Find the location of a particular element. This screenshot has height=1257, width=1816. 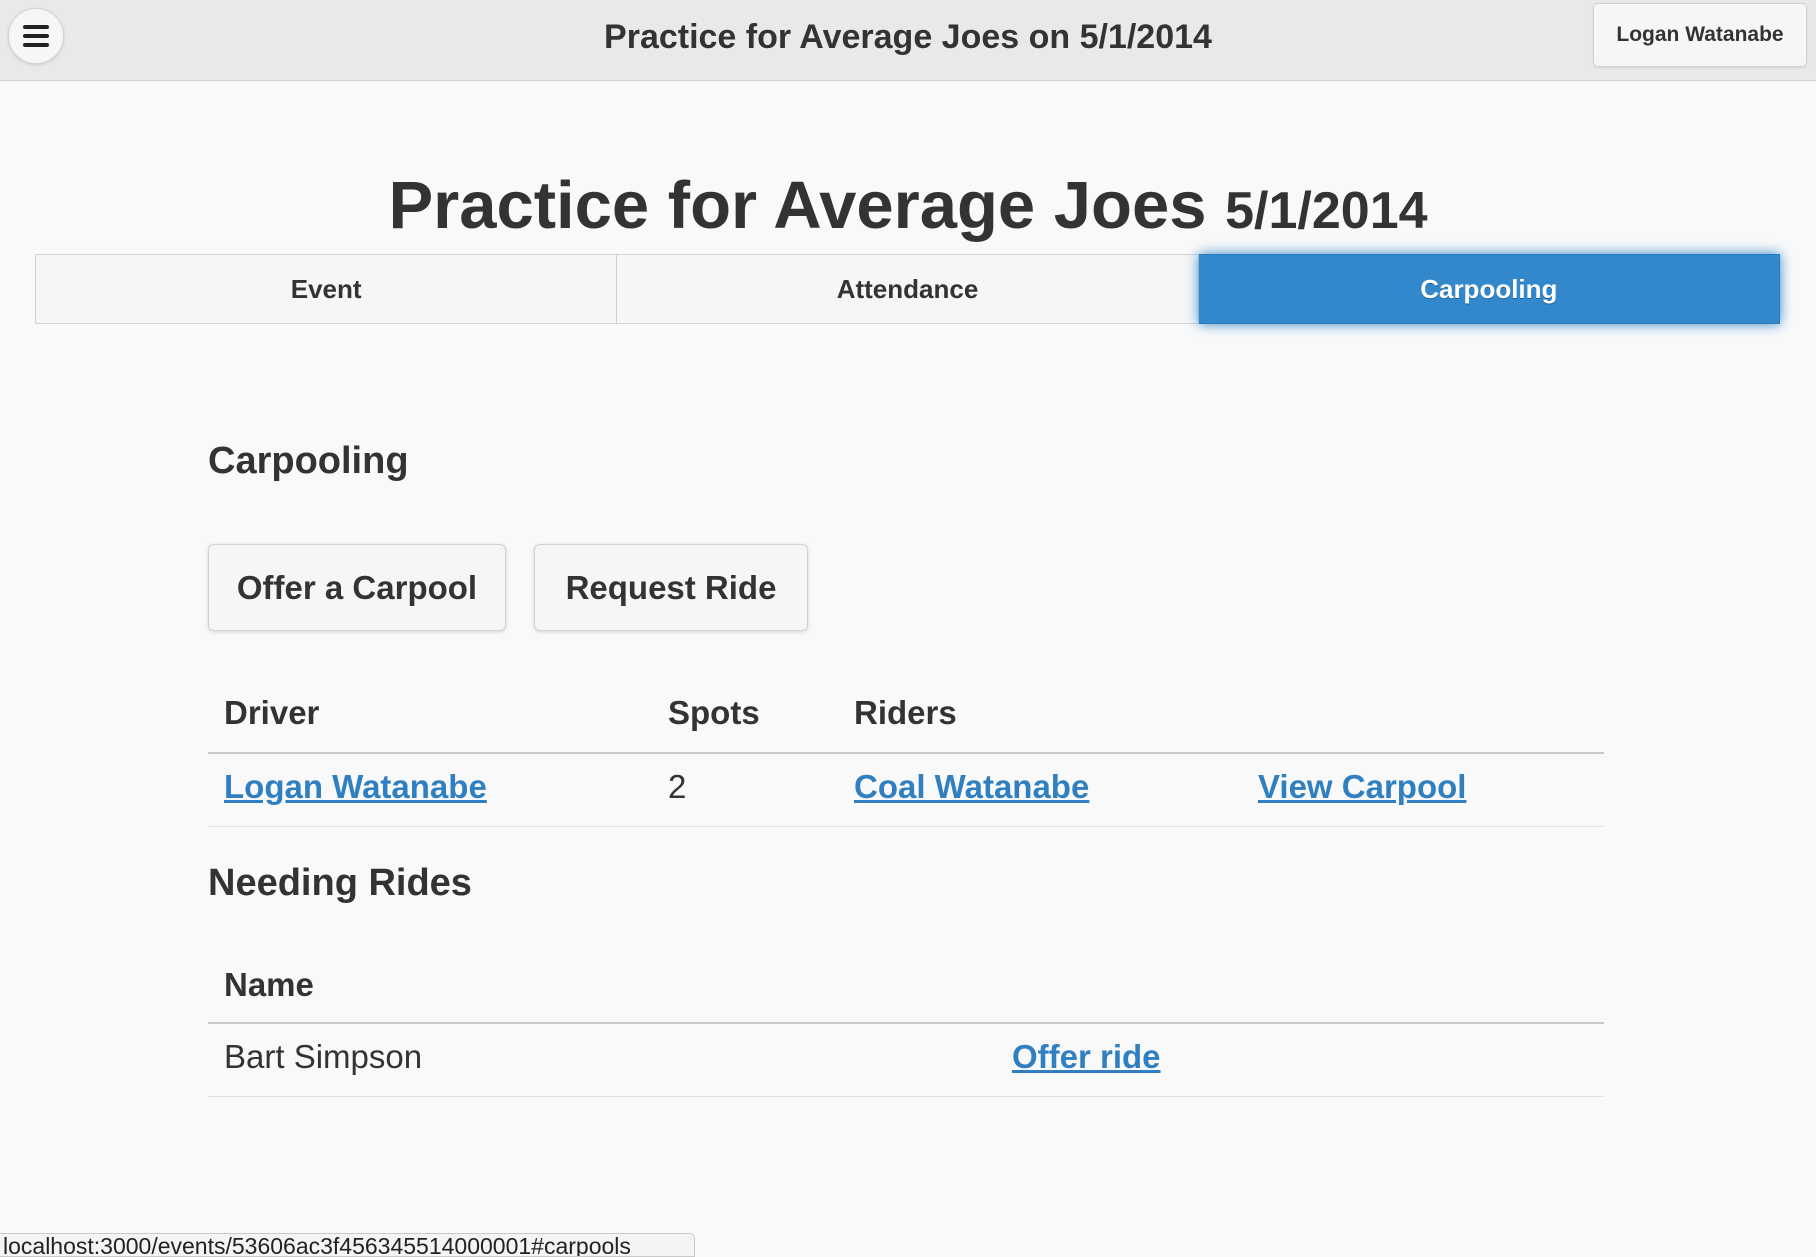

page-title: Practice for Average Joes 5/1/2014 is located at coordinates (908, 208).